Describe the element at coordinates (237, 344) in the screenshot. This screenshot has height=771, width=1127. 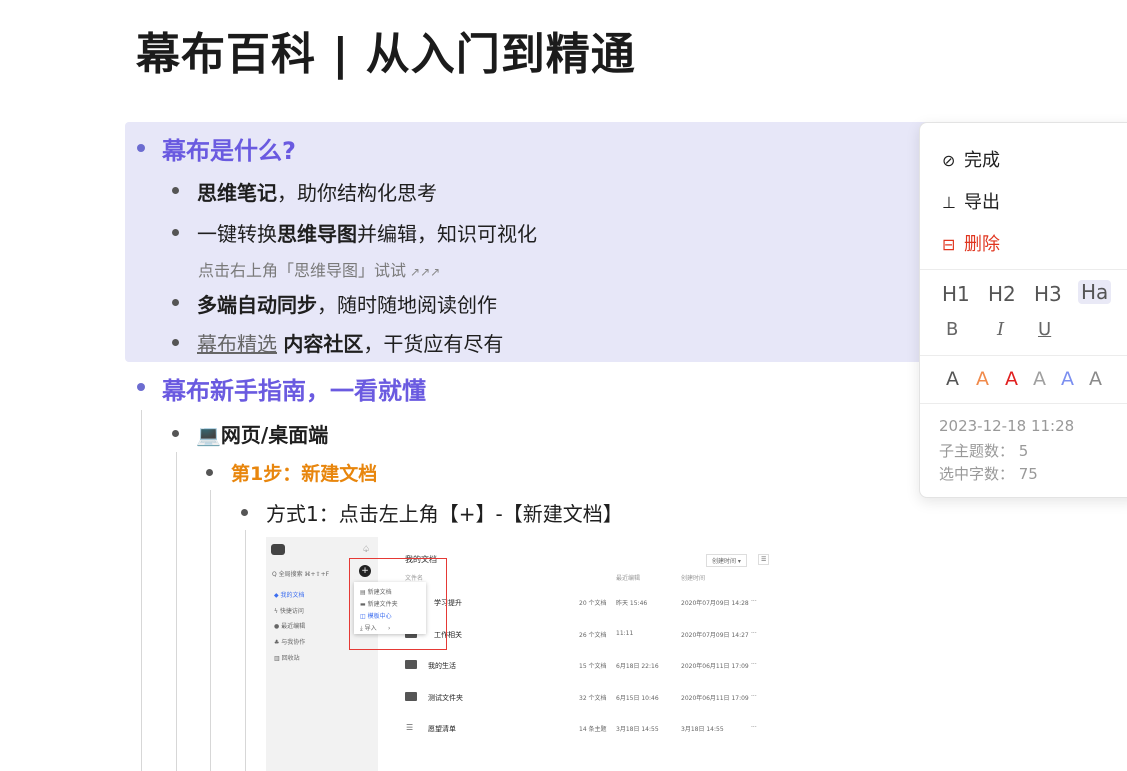
I see `mubu-featured-link: 幕布精选` at that location.